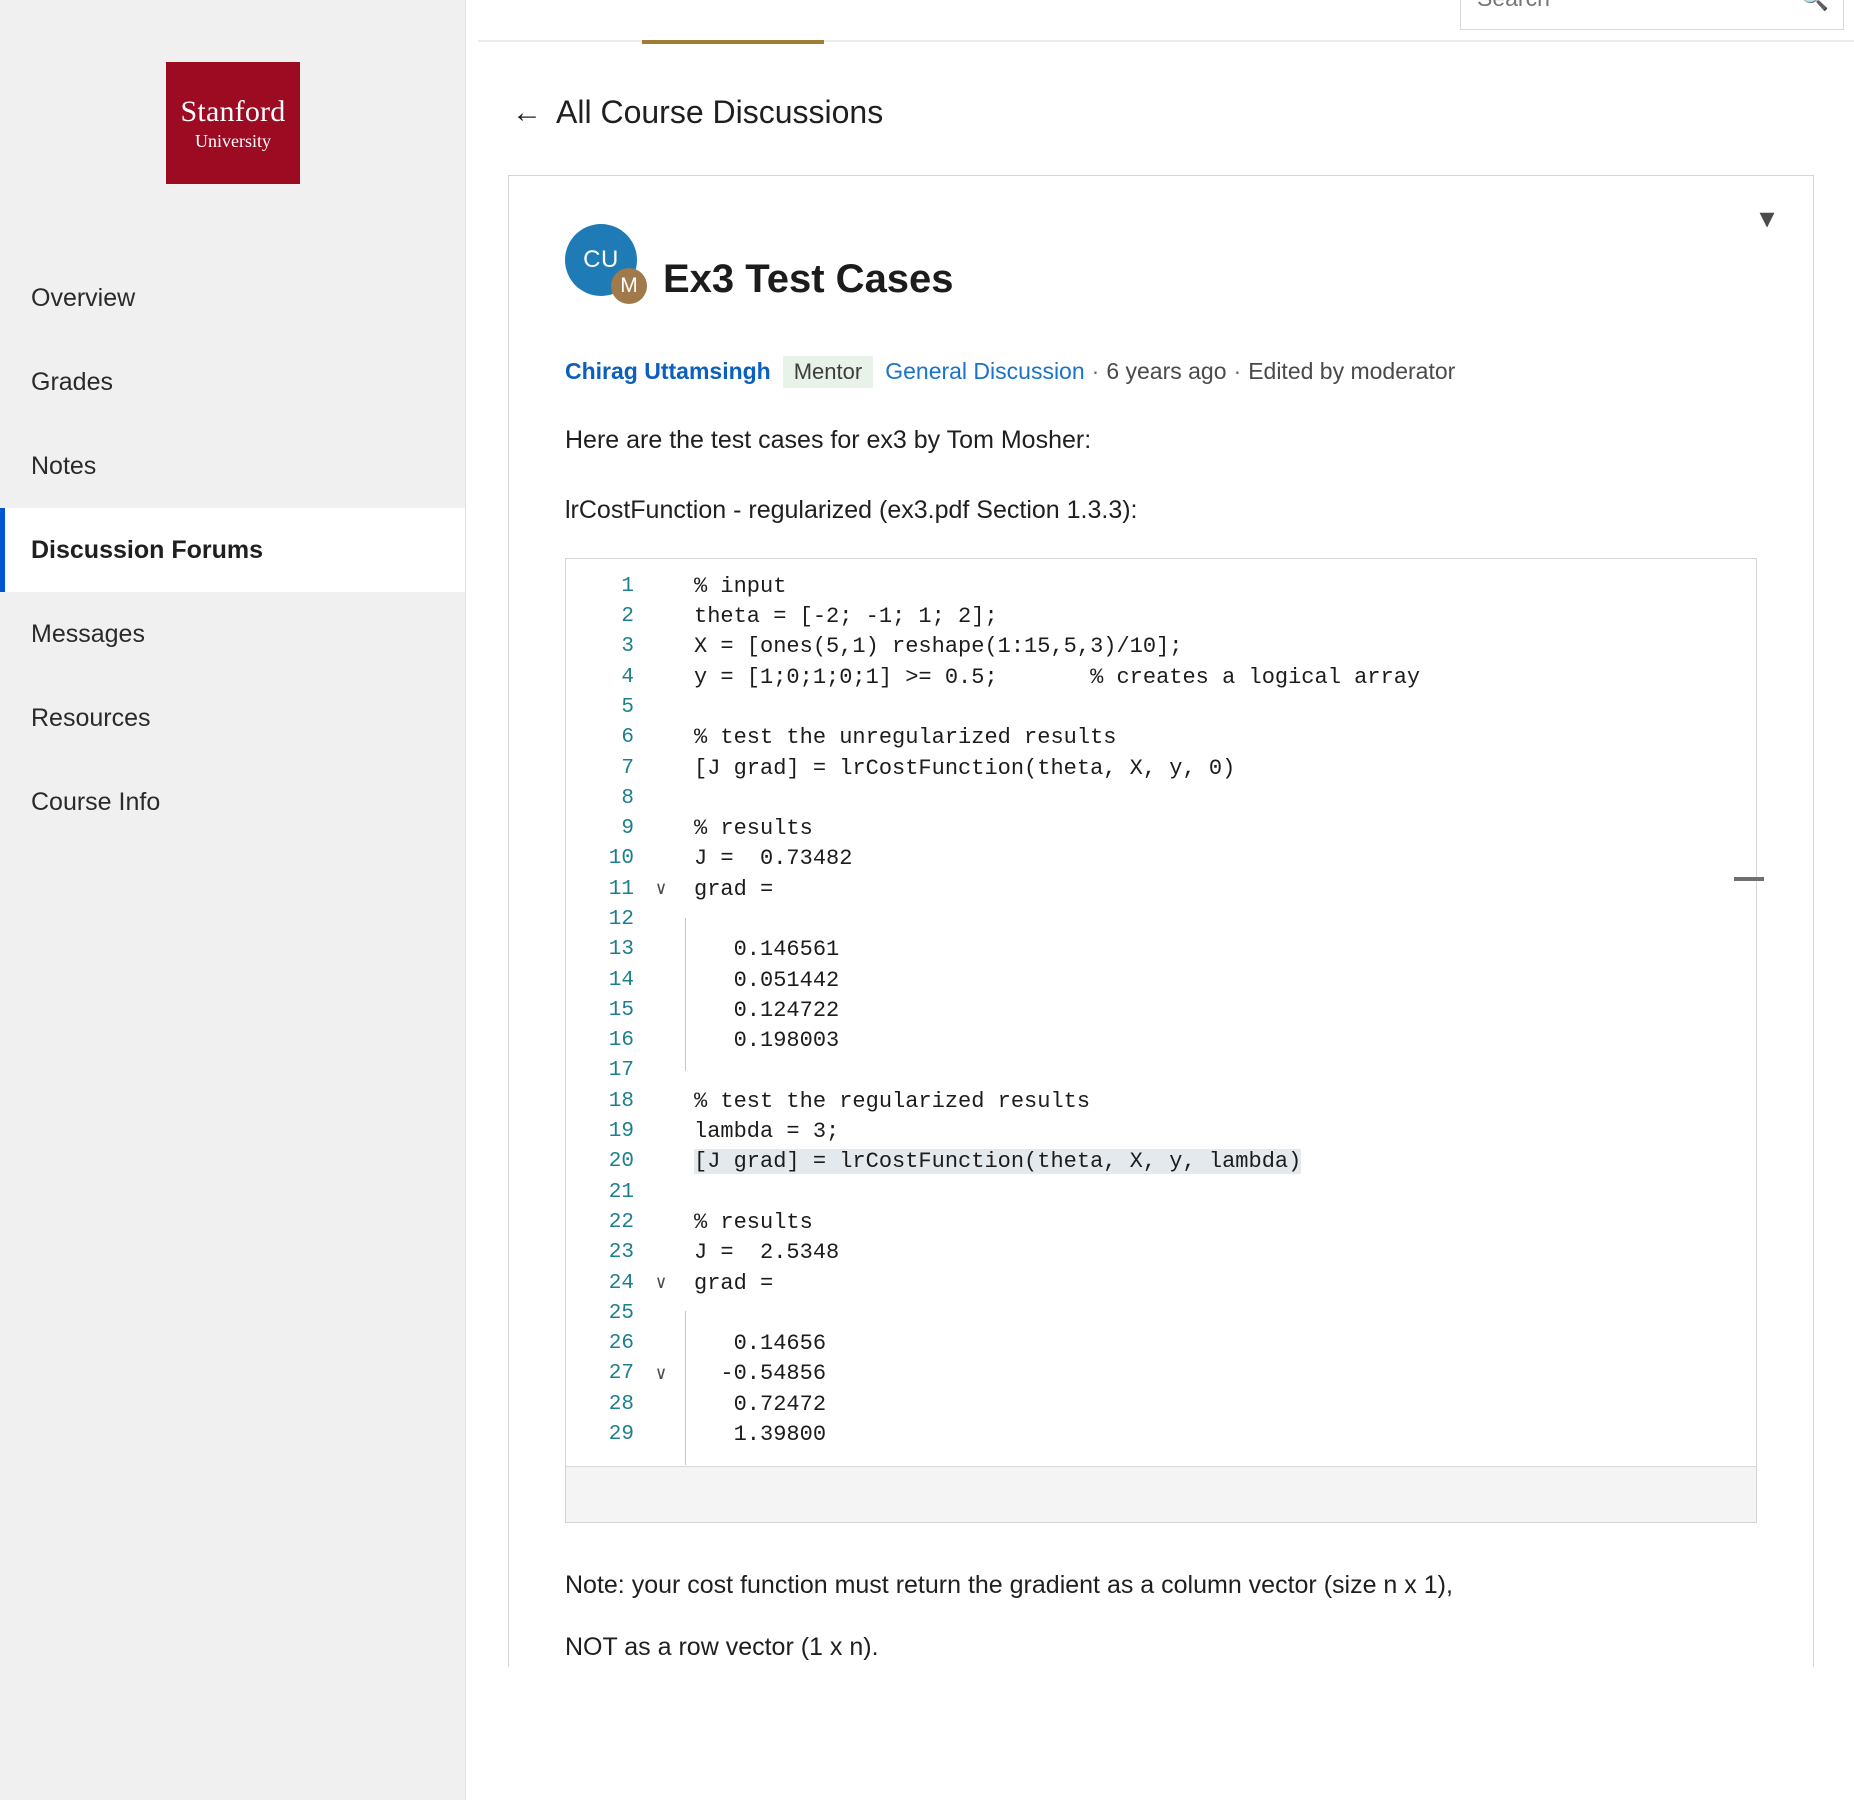  I want to click on post-author-link: Chirag Uttamsingh, so click(668, 371).